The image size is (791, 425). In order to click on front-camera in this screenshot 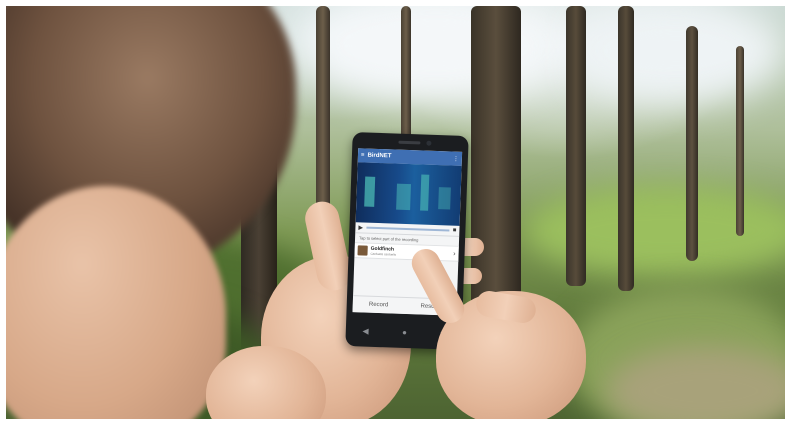, I will do `click(429, 143)`.